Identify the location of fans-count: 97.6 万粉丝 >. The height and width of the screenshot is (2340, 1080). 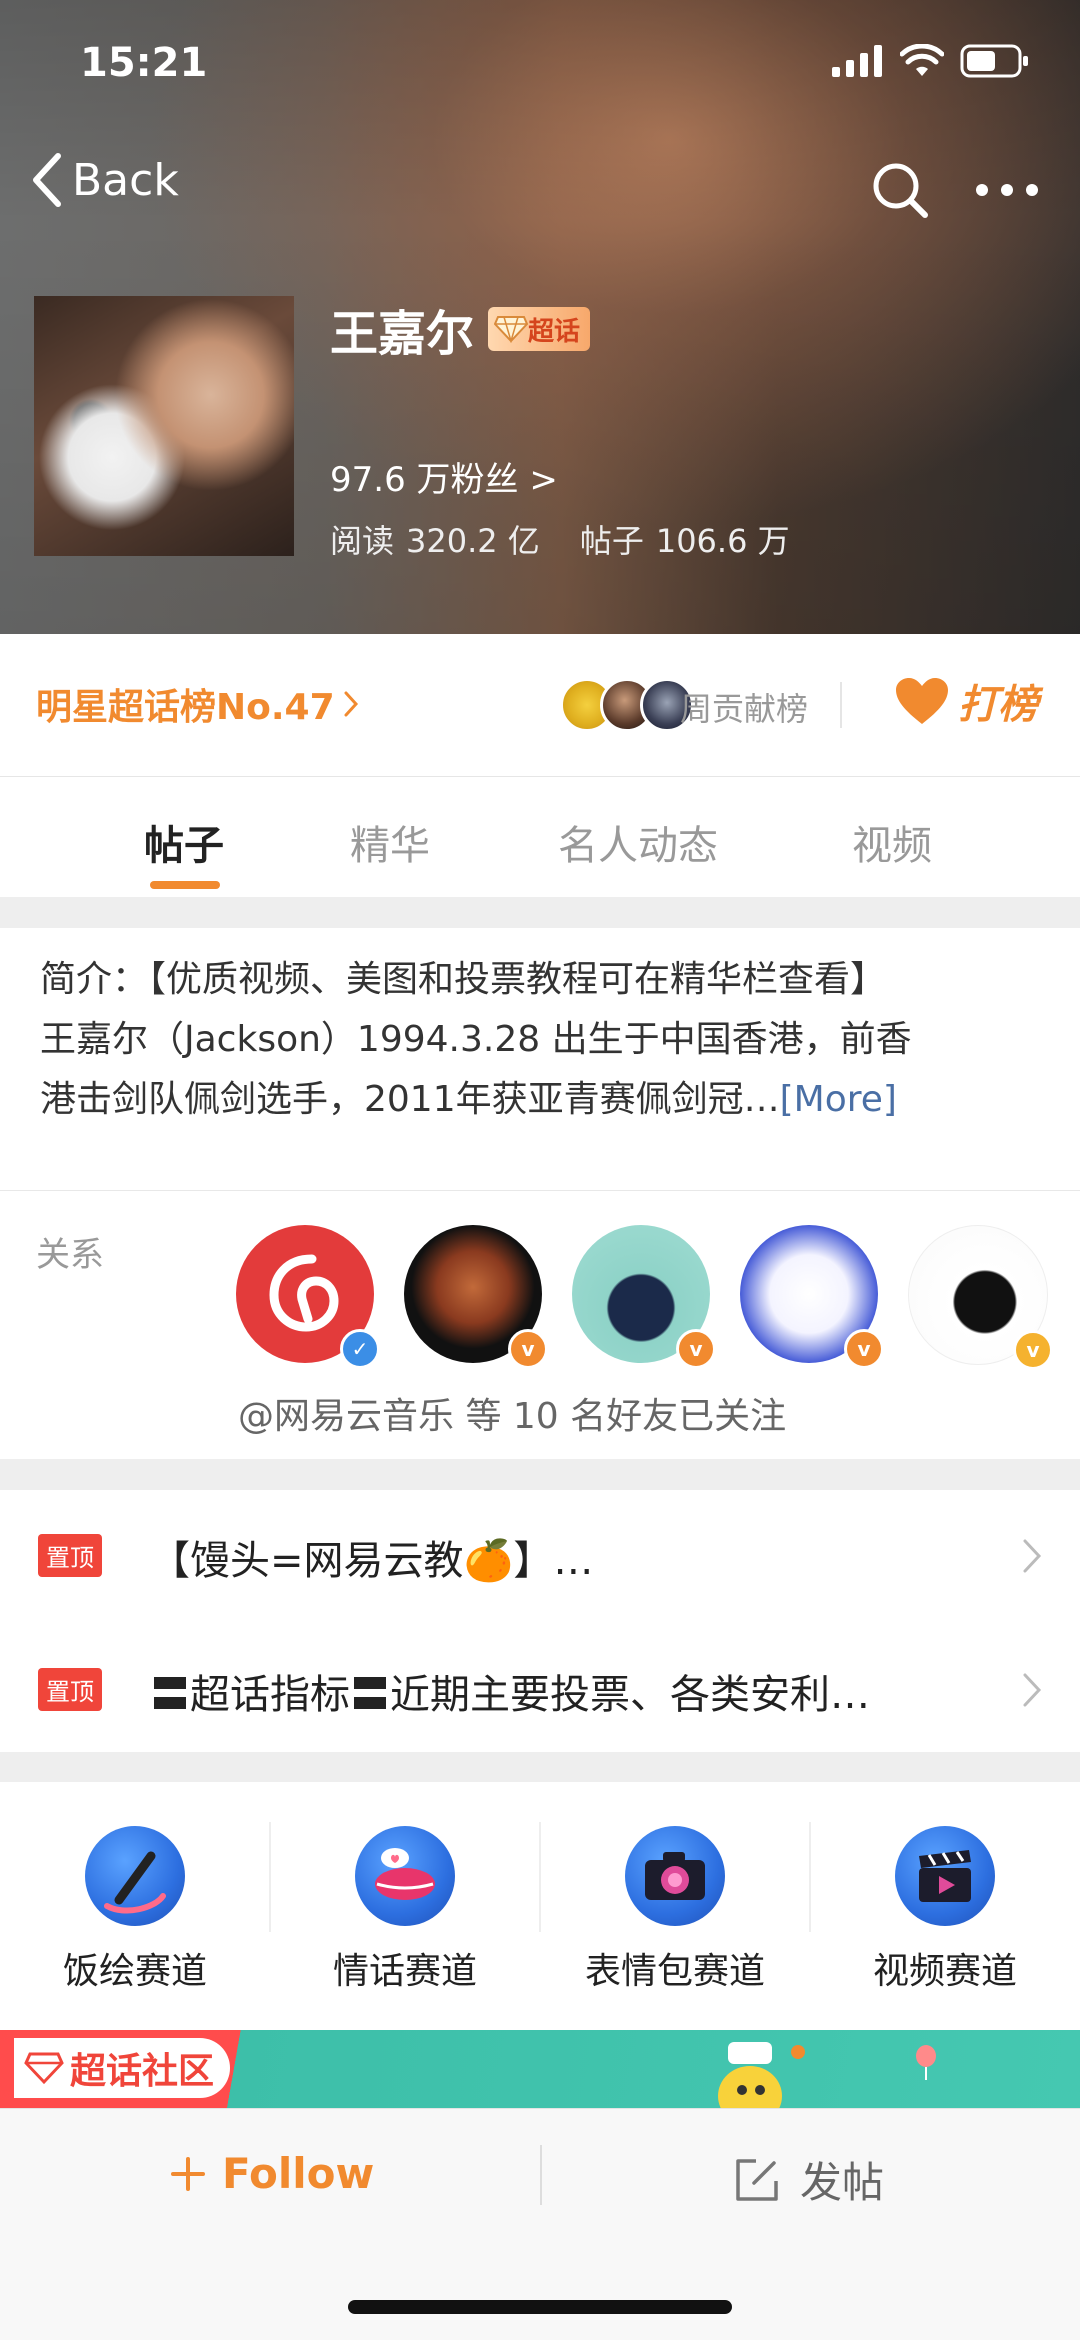
(444, 476).